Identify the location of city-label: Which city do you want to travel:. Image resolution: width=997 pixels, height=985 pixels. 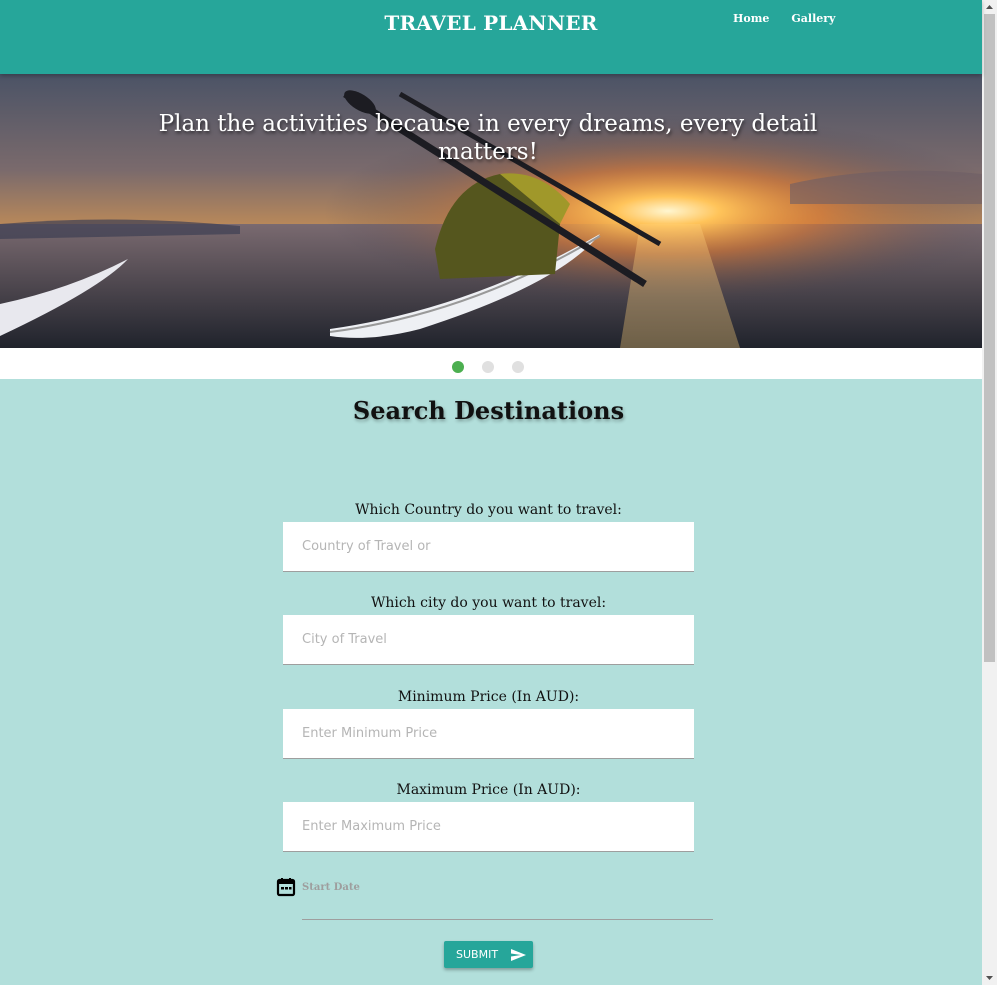
(488, 603).